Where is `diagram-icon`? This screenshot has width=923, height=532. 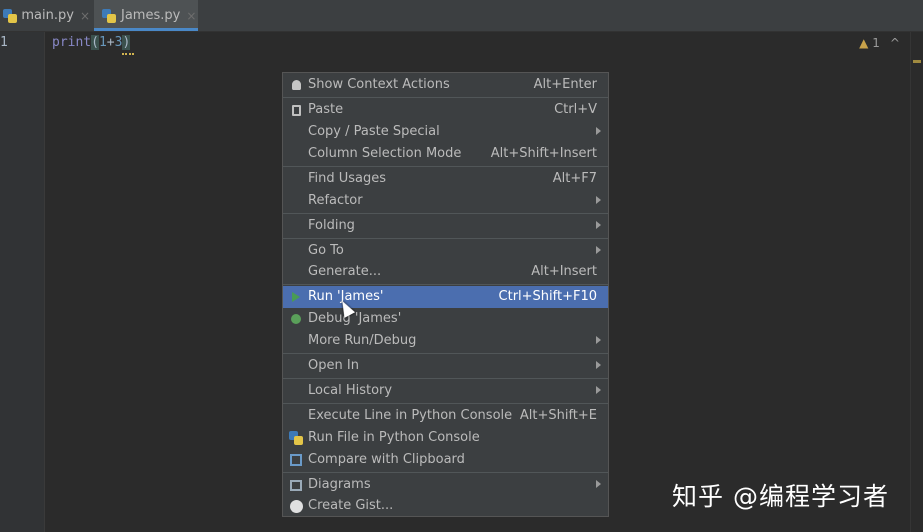 diagram-icon is located at coordinates (296, 485).